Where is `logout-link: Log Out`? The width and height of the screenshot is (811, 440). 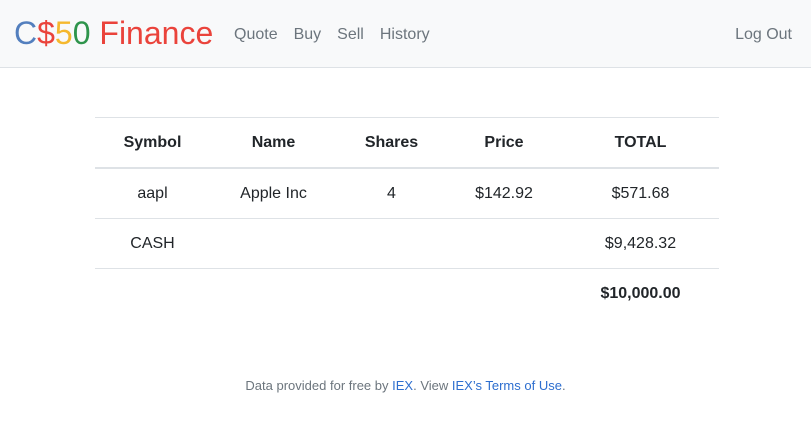
logout-link: Log Out is located at coordinates (763, 34).